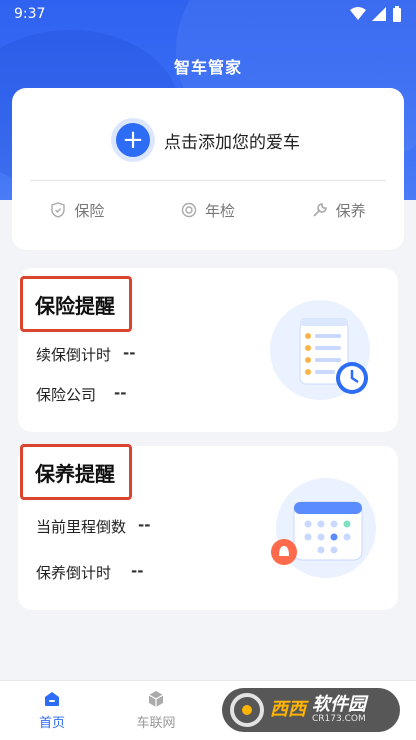  I want to click on wrench-icon, so click(320, 210).